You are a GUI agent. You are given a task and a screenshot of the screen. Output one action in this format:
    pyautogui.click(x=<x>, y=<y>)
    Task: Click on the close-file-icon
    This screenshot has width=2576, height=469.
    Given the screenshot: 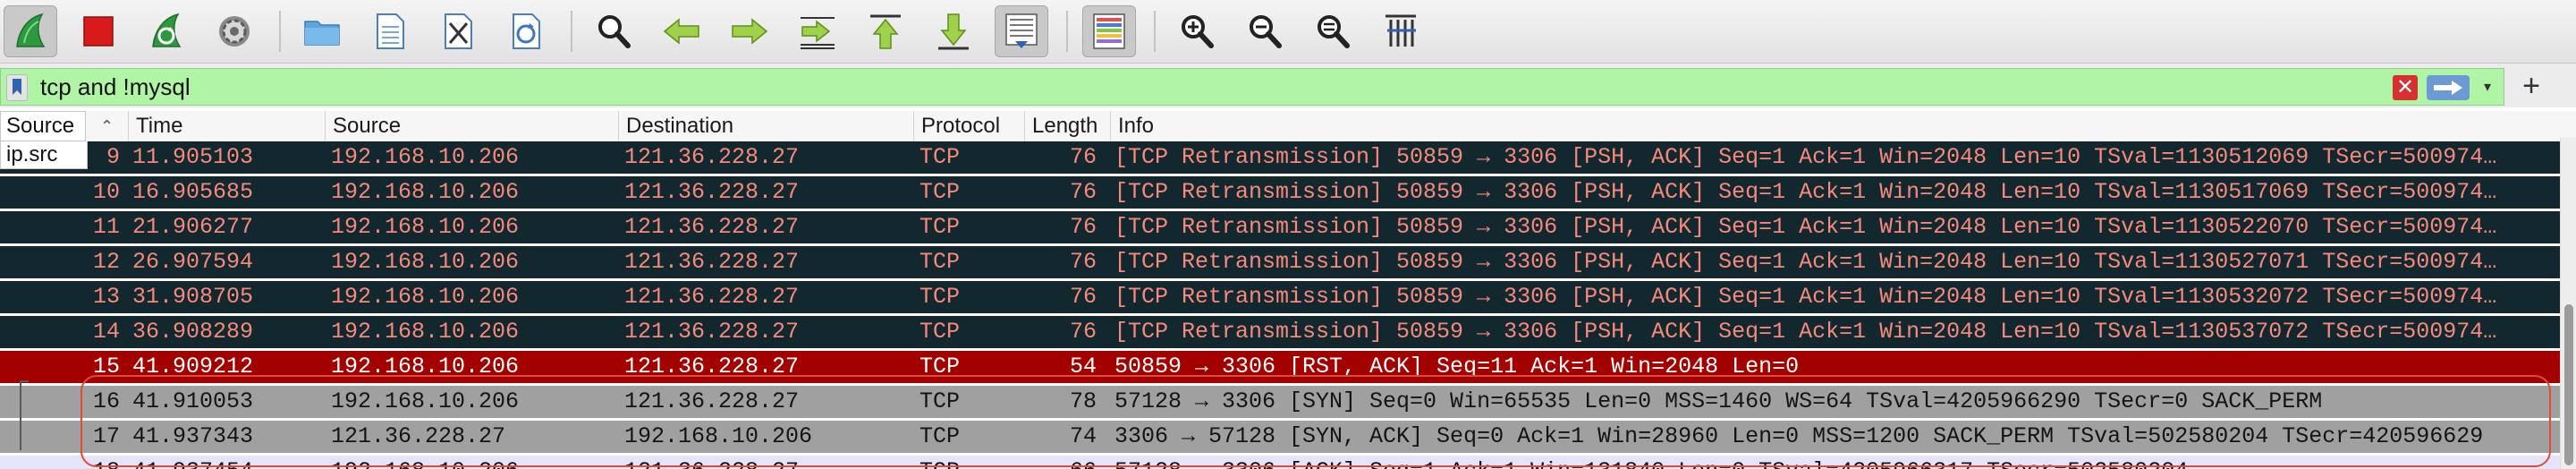 What is the action you would take?
    pyautogui.click(x=458, y=31)
    